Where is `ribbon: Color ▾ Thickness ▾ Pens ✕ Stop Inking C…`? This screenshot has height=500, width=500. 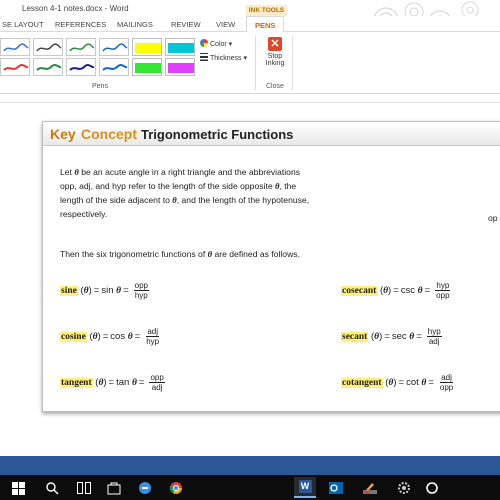 ribbon: Color ▾ Thickness ▾ Pens ✕ Stop Inking C… is located at coordinates (250, 63).